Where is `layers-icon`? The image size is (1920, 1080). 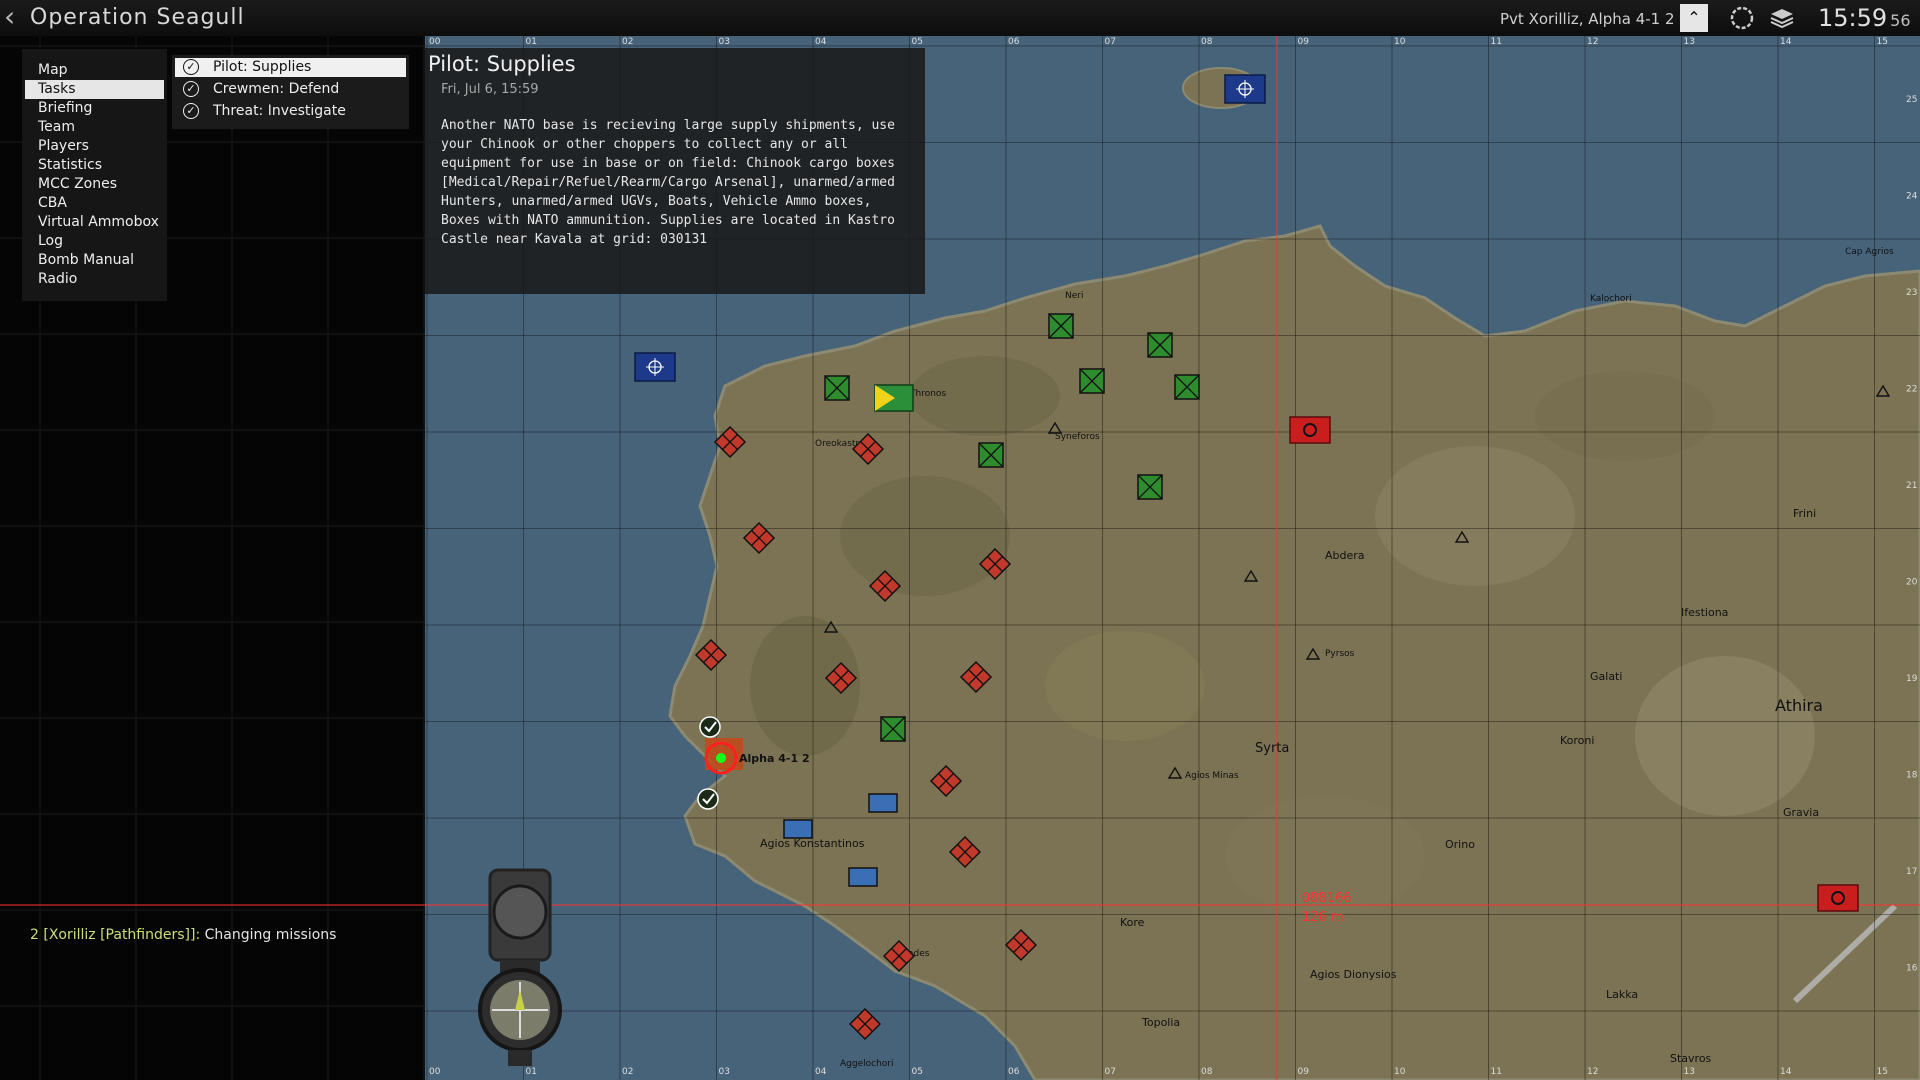
layers-icon is located at coordinates (1782, 18).